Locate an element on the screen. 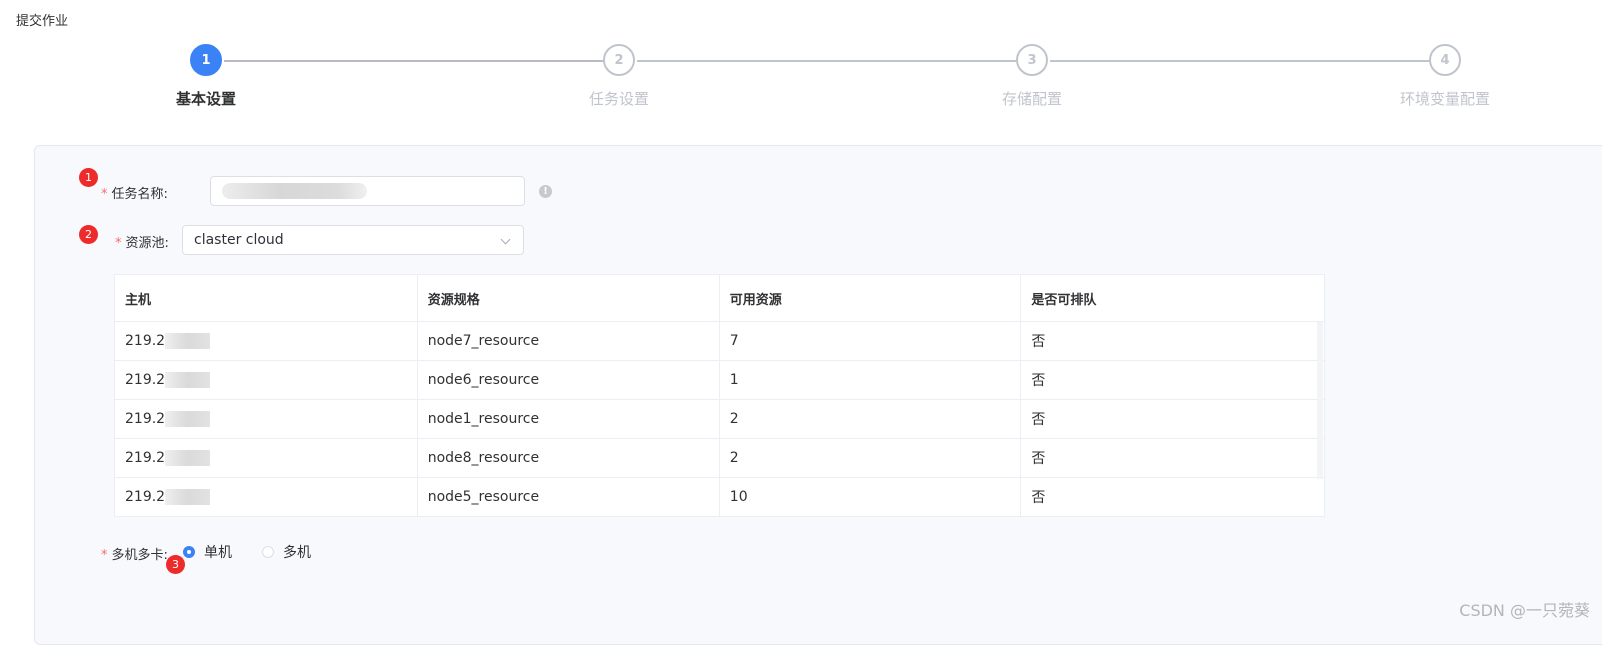 This screenshot has width=1602, height=645. table-header-row: 主机 资源规格 可用资源 是否可排队 is located at coordinates (719, 298).